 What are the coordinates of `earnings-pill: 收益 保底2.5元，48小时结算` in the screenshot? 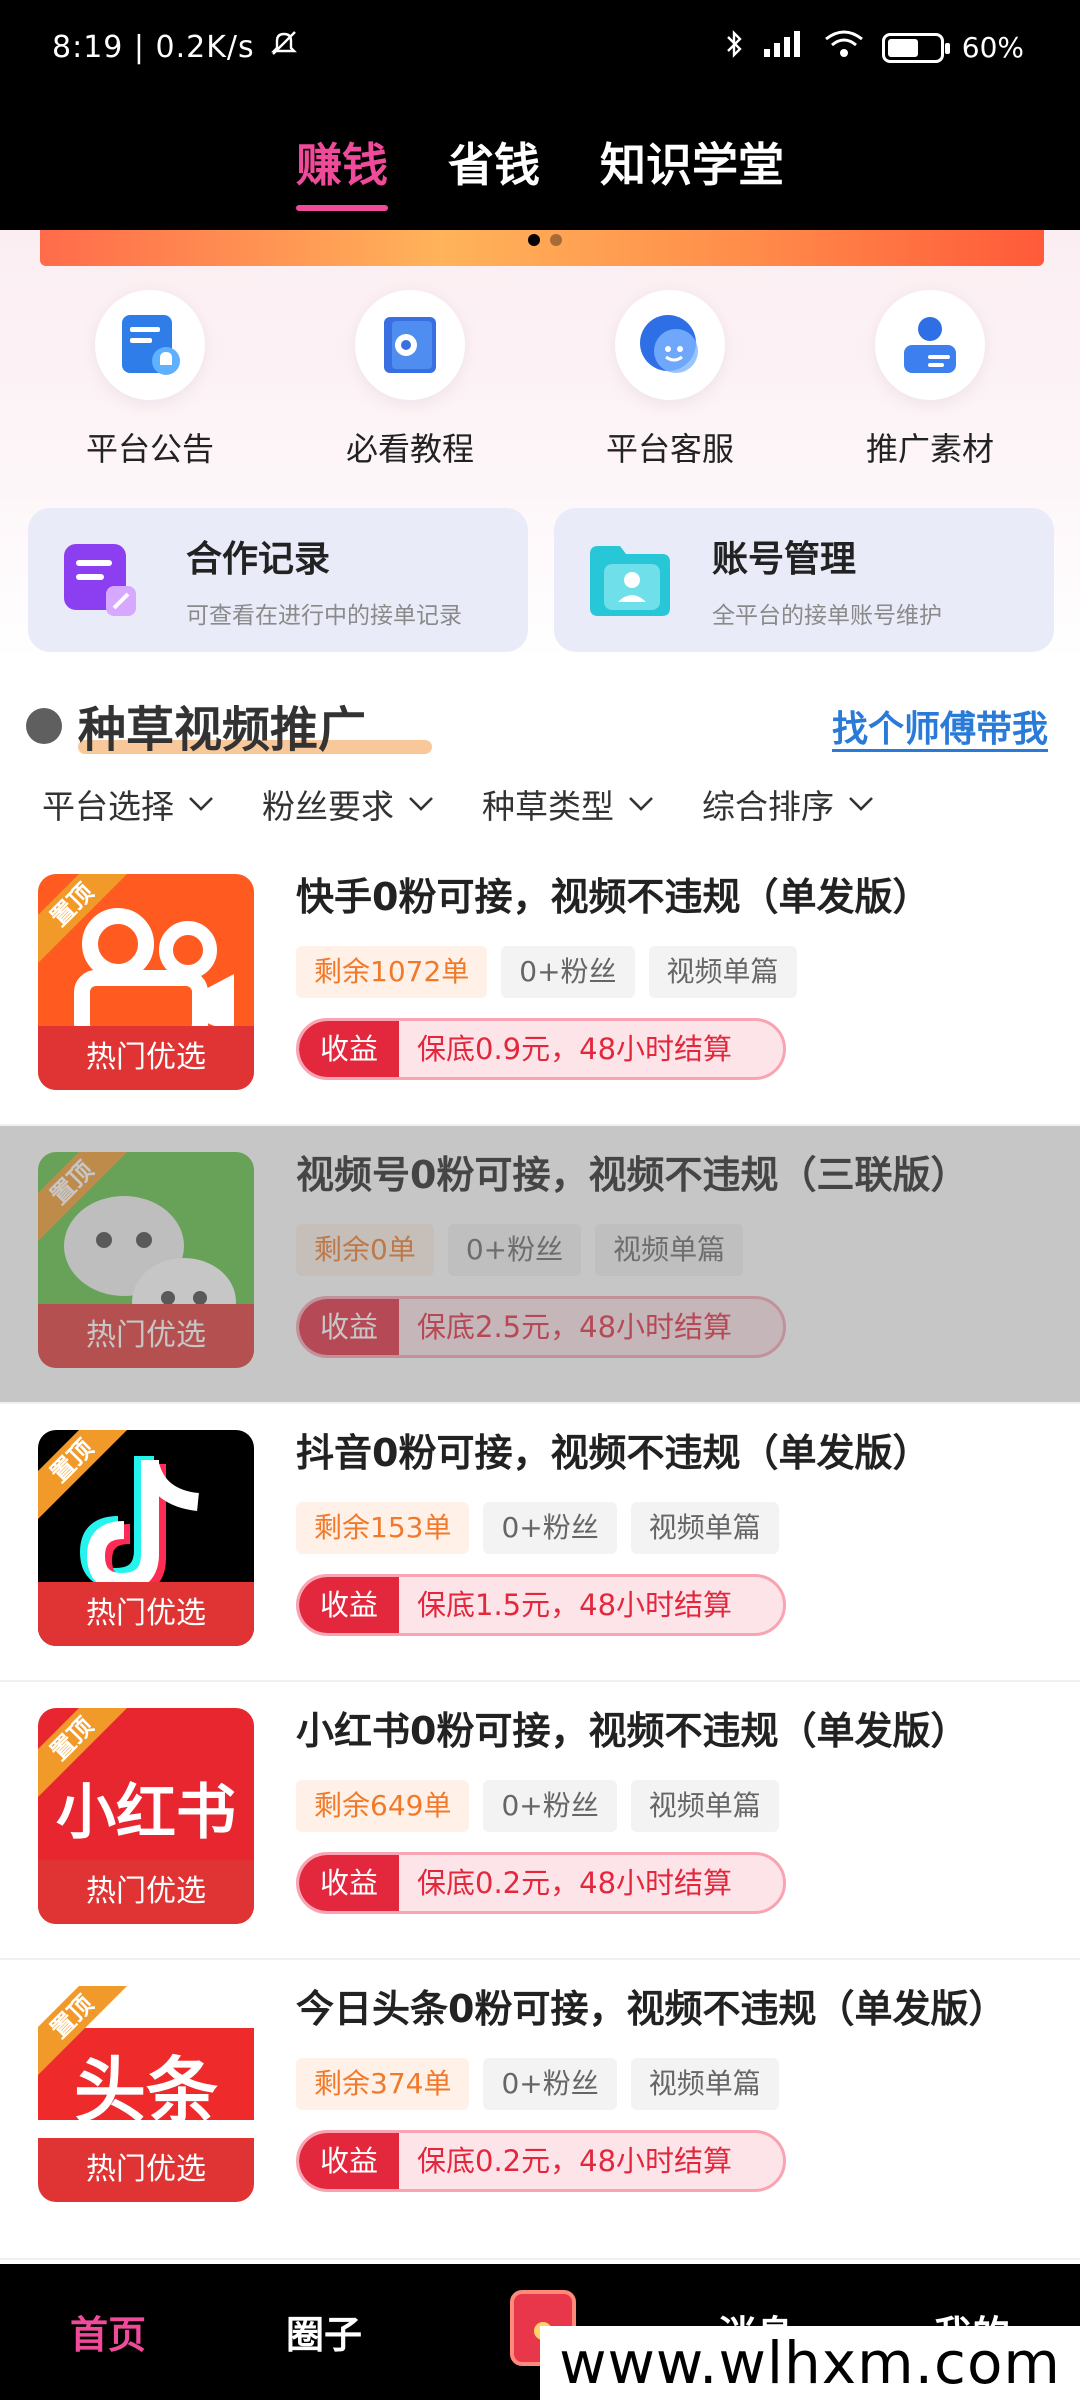 It's located at (541, 1327).